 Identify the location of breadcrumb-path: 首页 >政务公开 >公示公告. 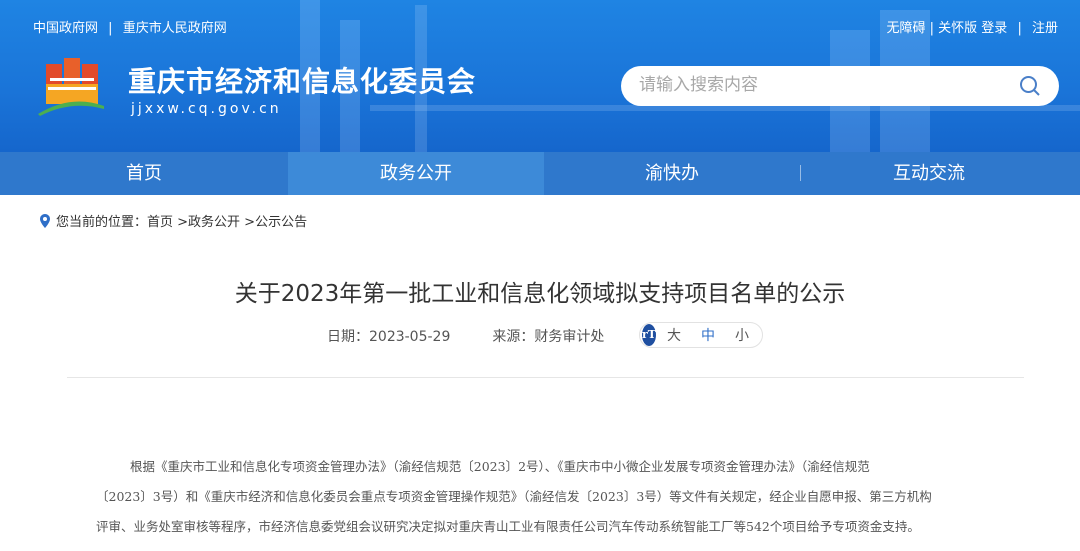
(227, 220).